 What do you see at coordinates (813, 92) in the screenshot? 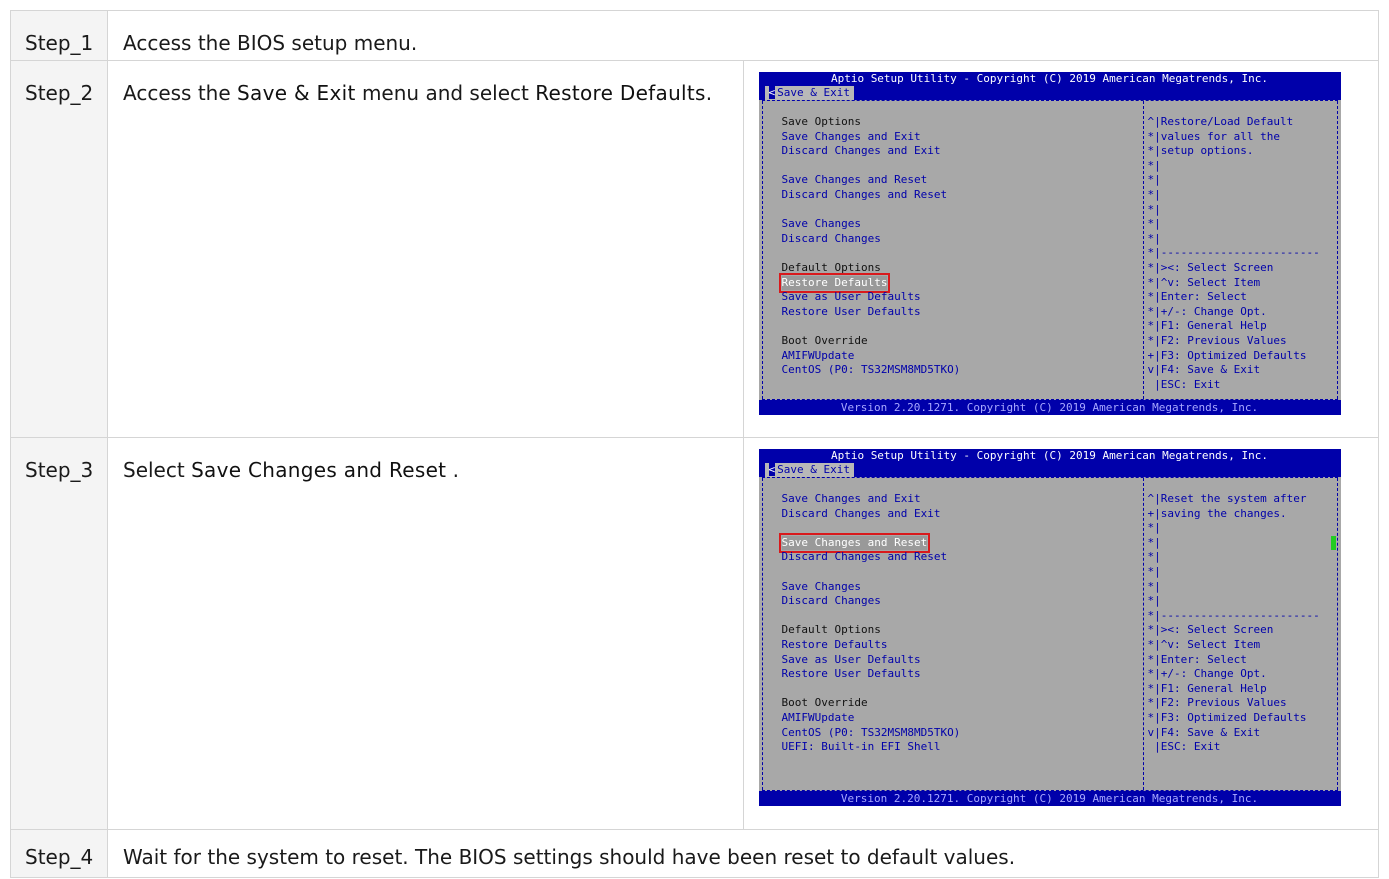
I see `bios-tab-label: Save & Exit` at bounding box center [813, 92].